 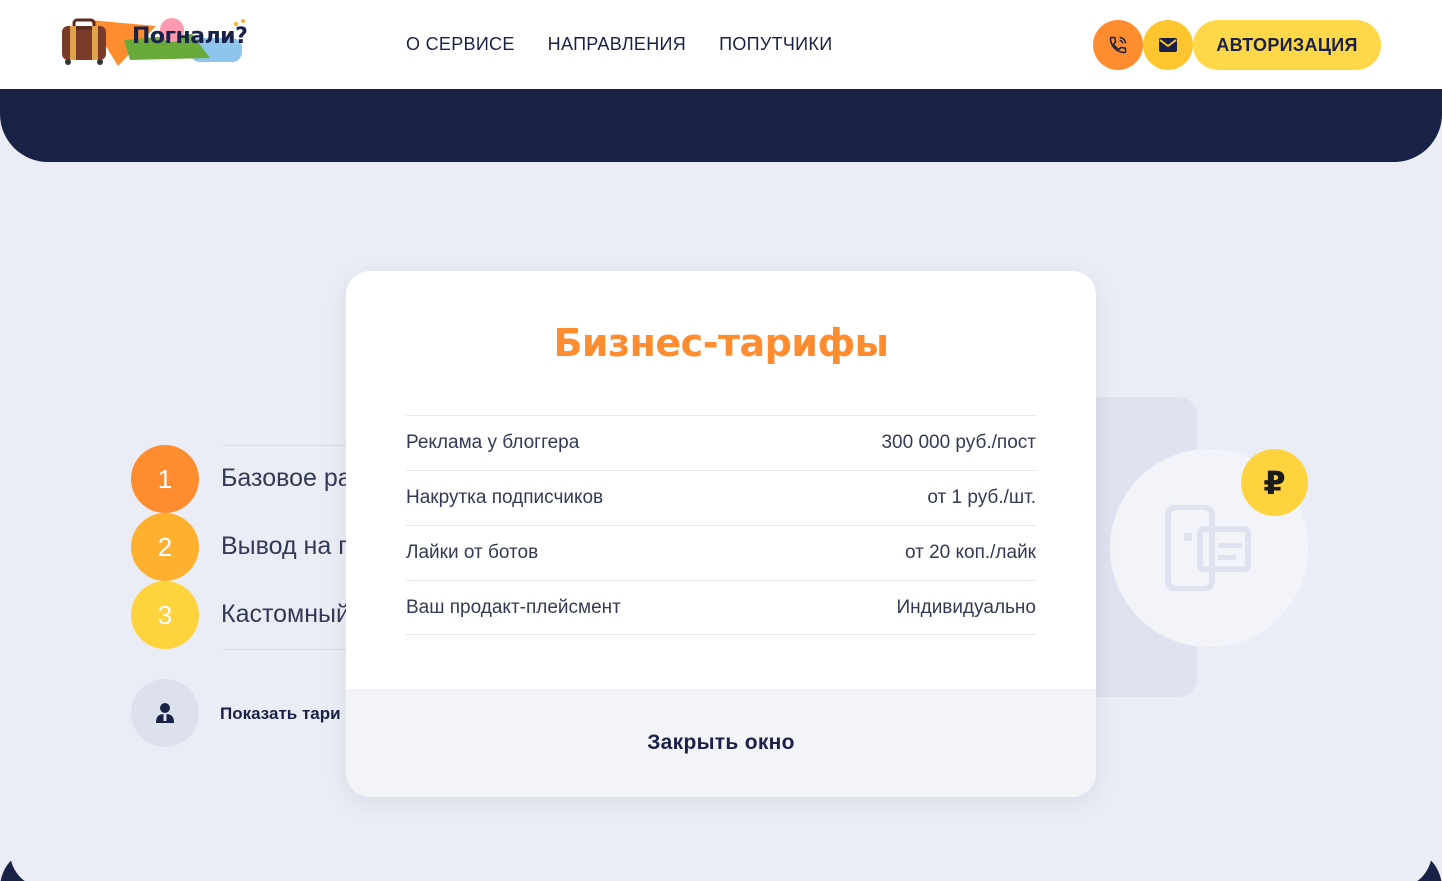 I want to click on content-bottom, so click(x=721, y=864).